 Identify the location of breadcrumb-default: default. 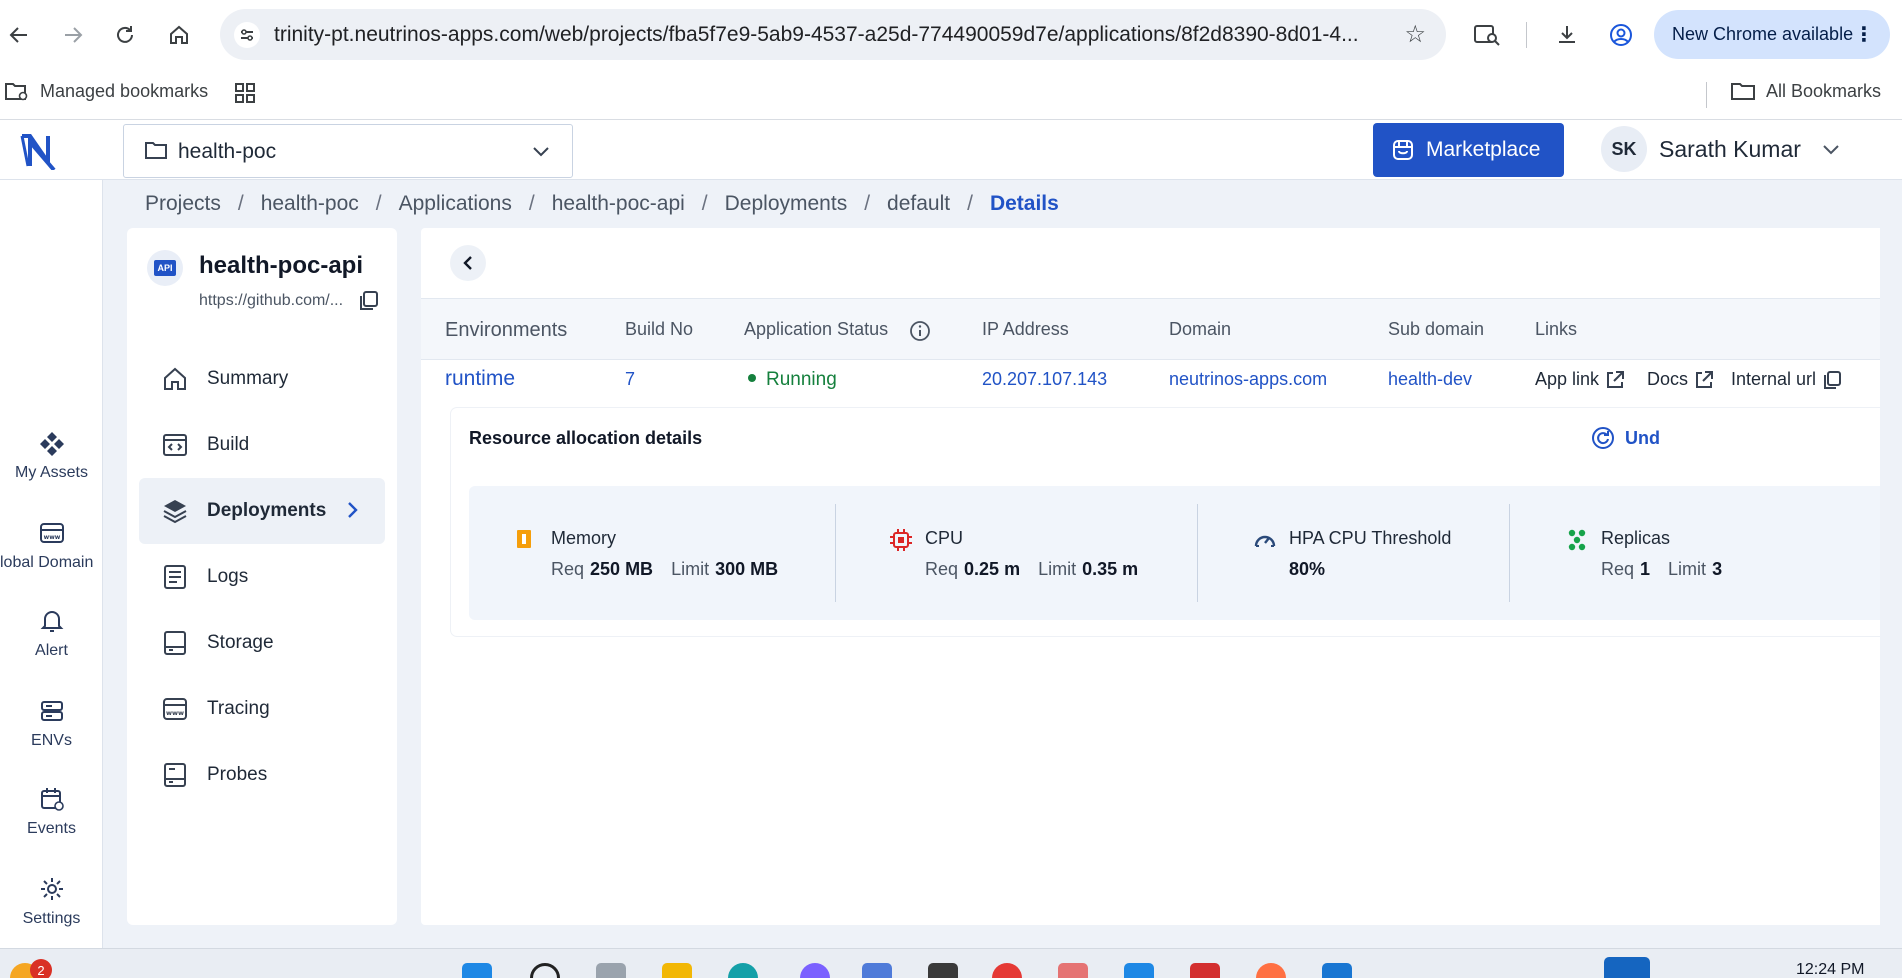
(918, 204).